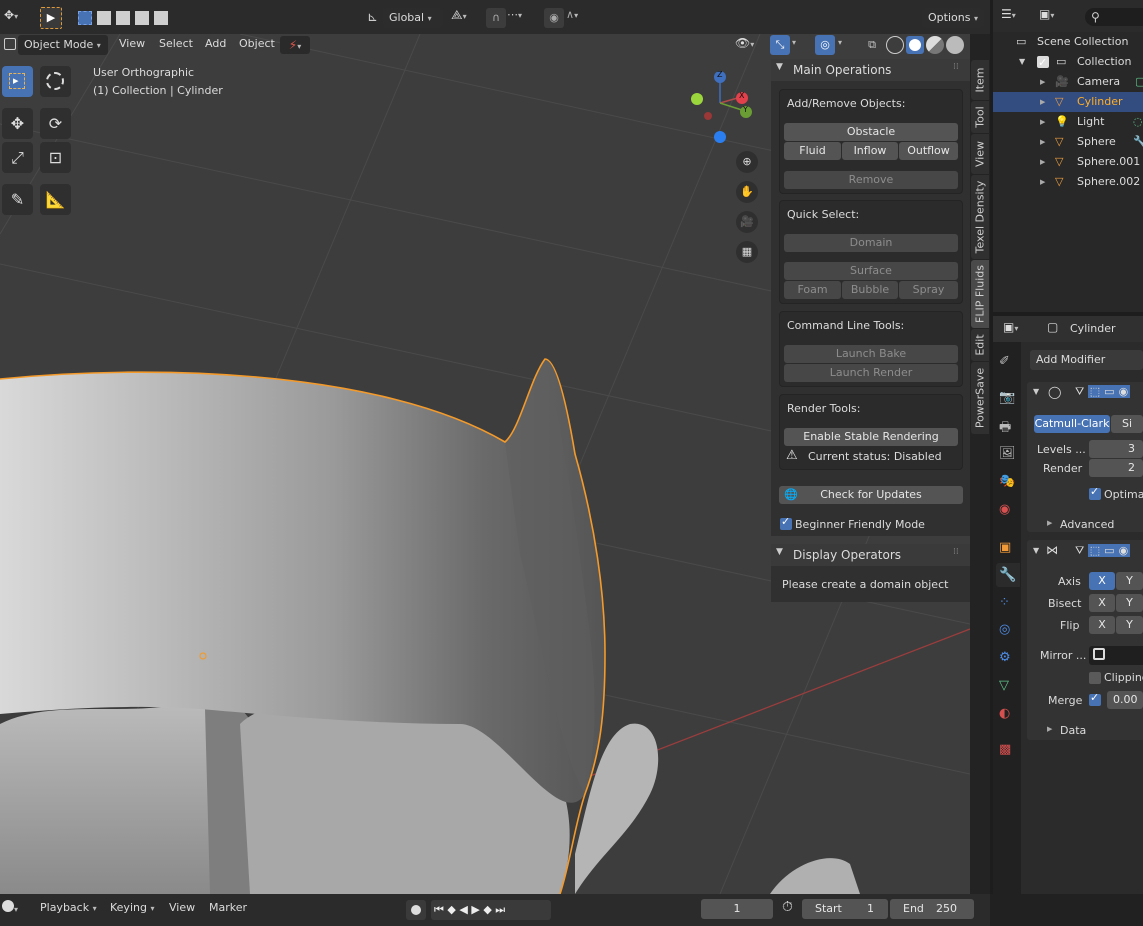  Describe the element at coordinates (1068, 102) in the screenshot. I see `outliner-item-cylinder: ▶ ▽ Cylinder` at that location.